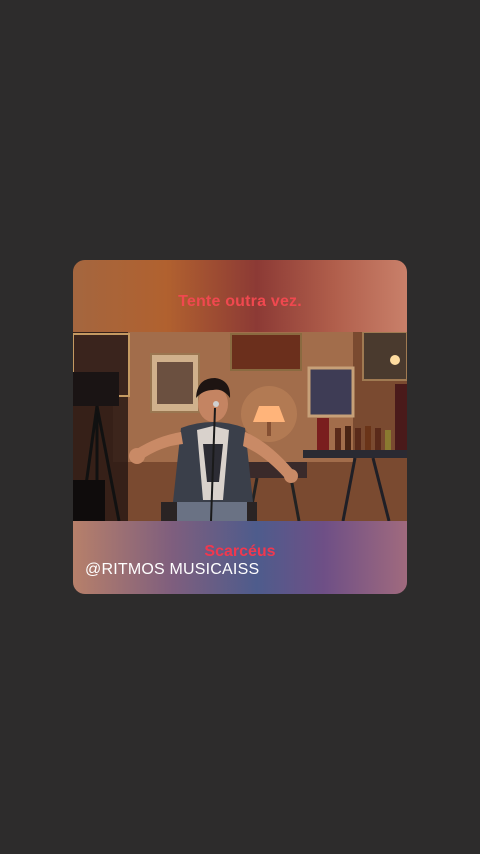  I want to click on side-table, so click(355, 454).